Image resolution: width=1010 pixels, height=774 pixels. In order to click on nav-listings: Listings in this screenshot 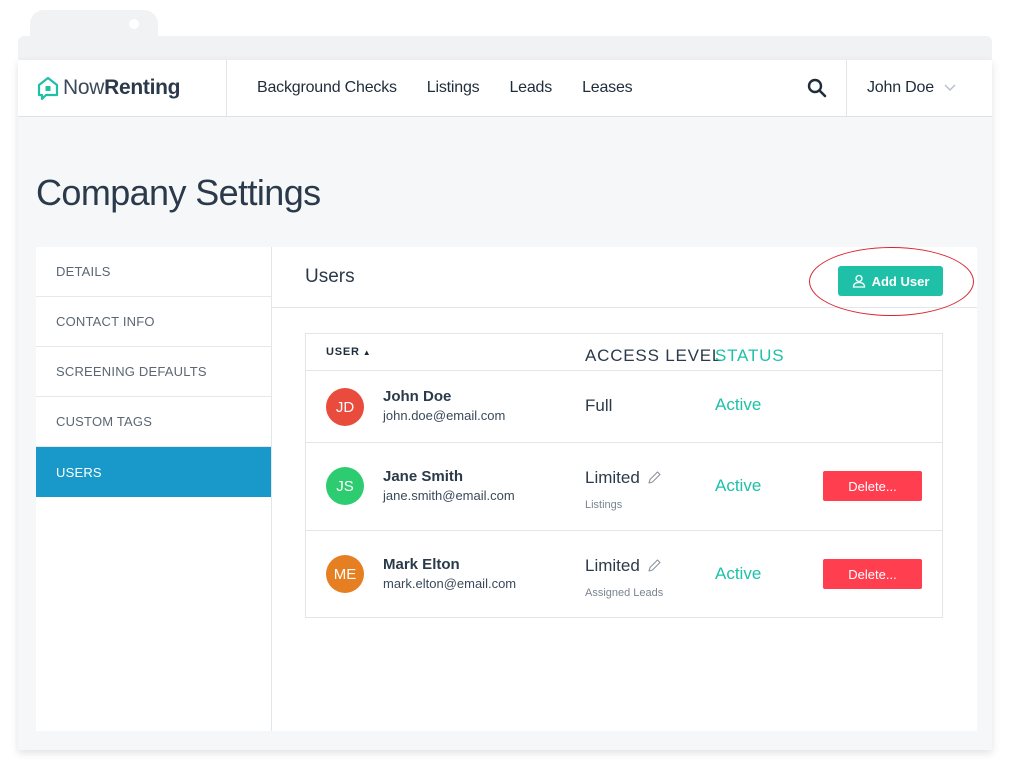, I will do `click(453, 88)`.